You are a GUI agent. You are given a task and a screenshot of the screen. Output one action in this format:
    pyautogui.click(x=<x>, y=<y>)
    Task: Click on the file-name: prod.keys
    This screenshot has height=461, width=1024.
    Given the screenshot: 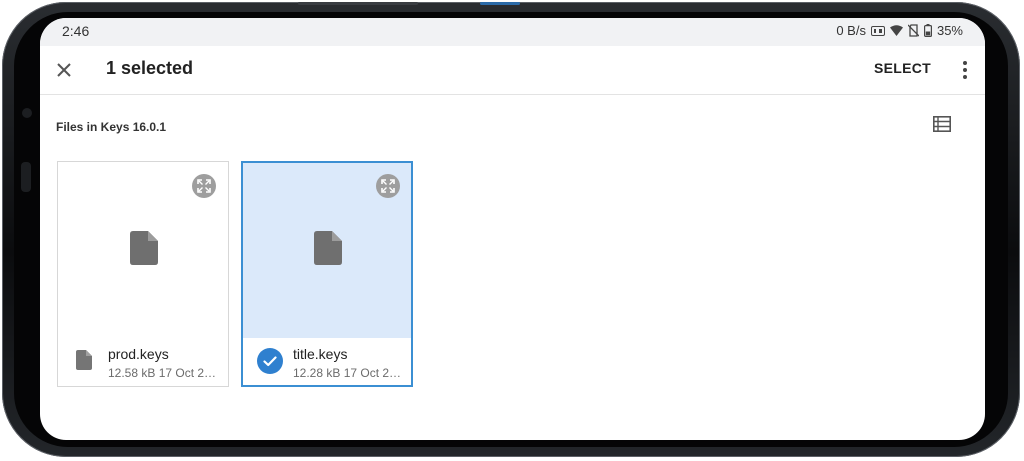 What is the action you would take?
    pyautogui.click(x=138, y=354)
    